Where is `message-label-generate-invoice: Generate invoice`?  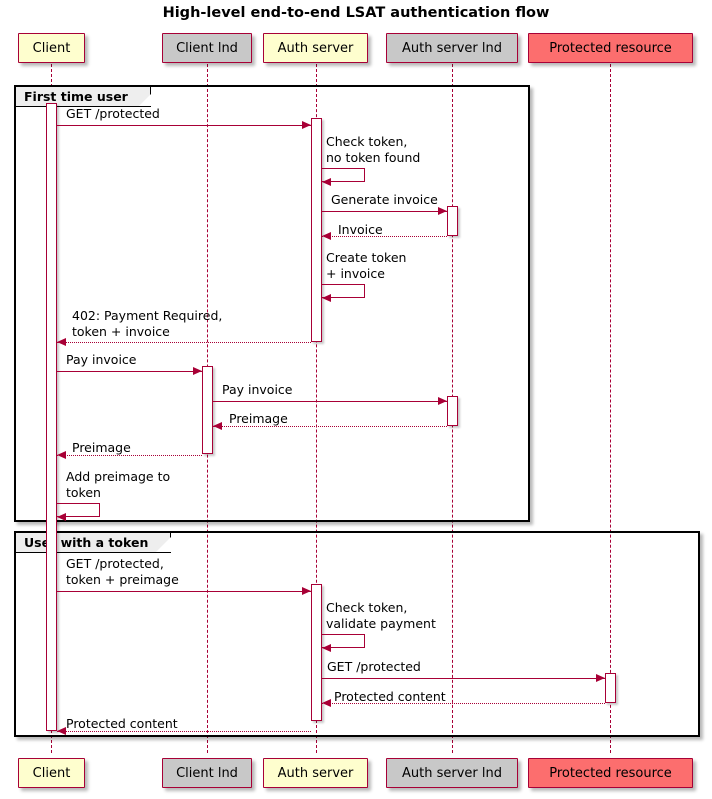 message-label-generate-invoice: Generate invoice is located at coordinates (384, 199).